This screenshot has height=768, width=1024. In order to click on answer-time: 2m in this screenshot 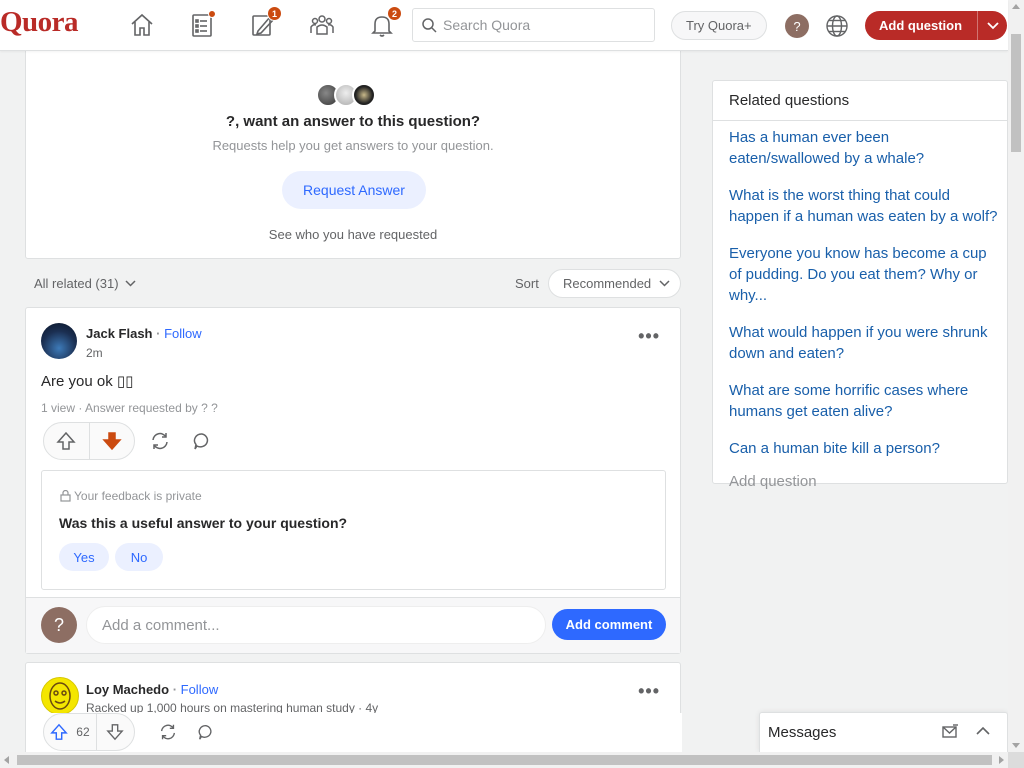, I will do `click(94, 353)`.